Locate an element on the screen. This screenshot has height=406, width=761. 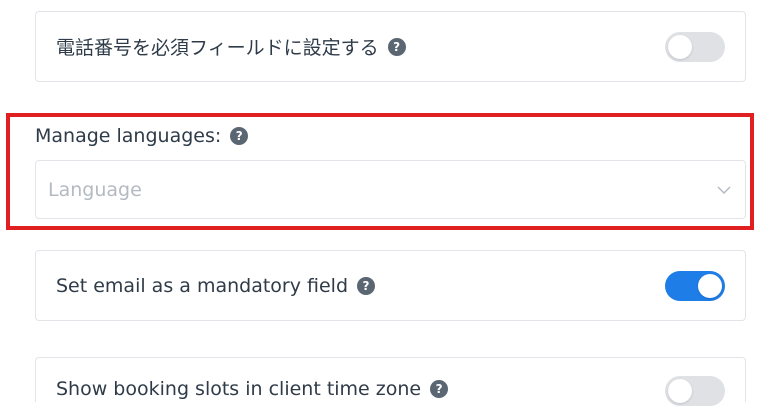
setting-card-client-timezone: Show booking slots in client time zone ? is located at coordinates (390, 381).